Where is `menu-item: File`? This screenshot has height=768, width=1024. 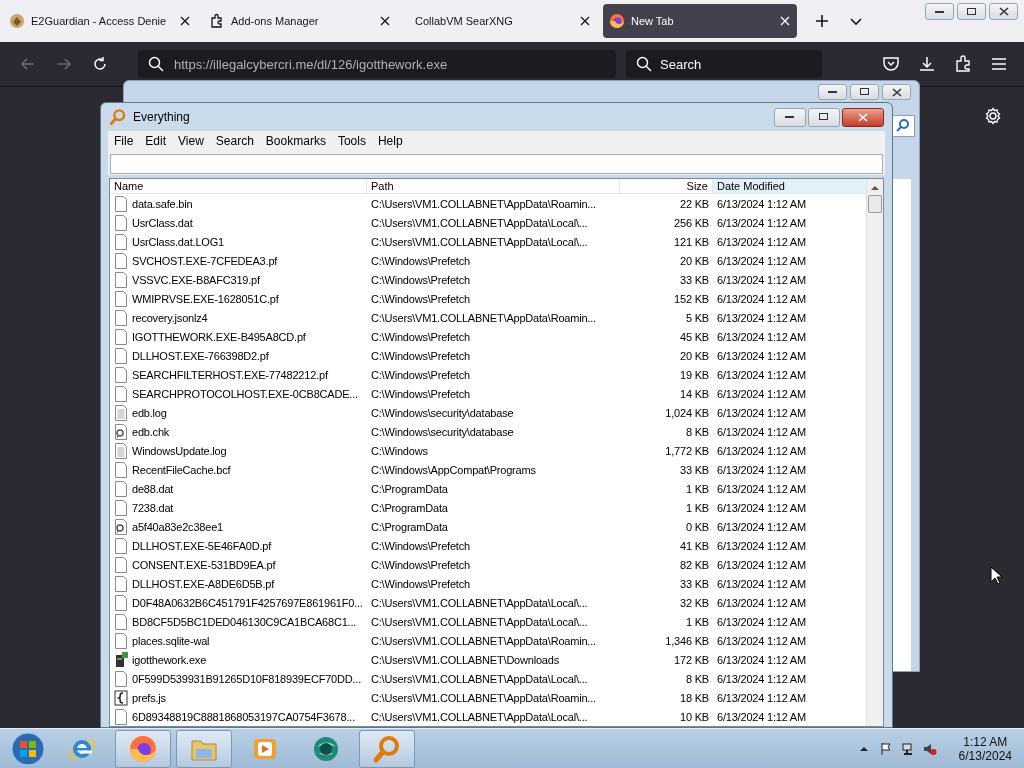
menu-item: File is located at coordinates (124, 141).